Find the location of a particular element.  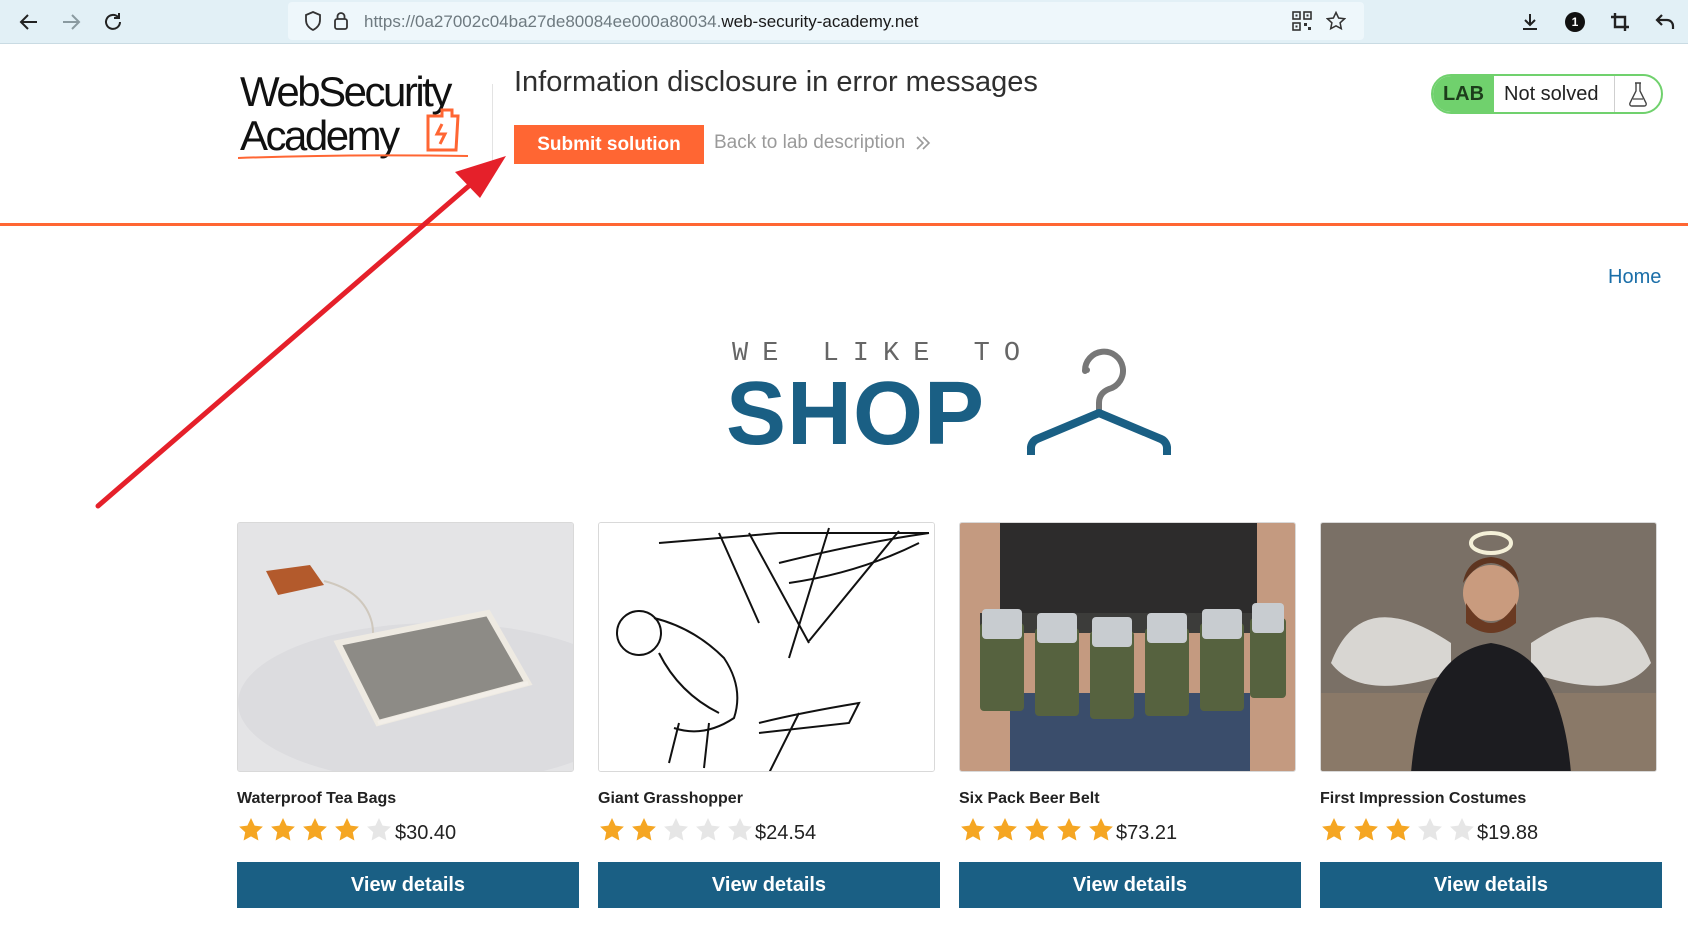

lab-status-widget: LAB Not solved is located at coordinates (1547, 94).